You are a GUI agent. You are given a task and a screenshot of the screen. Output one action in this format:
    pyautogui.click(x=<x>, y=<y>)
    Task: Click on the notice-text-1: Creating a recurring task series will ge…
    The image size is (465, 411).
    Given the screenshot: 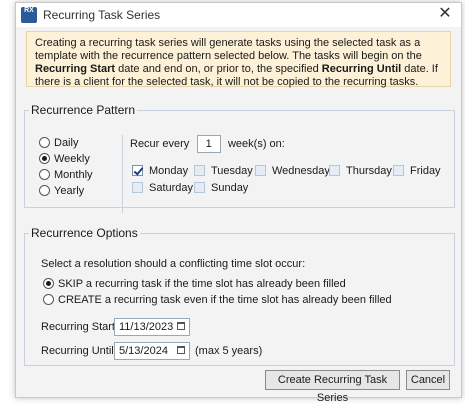 What is the action you would take?
    pyautogui.click(x=228, y=49)
    